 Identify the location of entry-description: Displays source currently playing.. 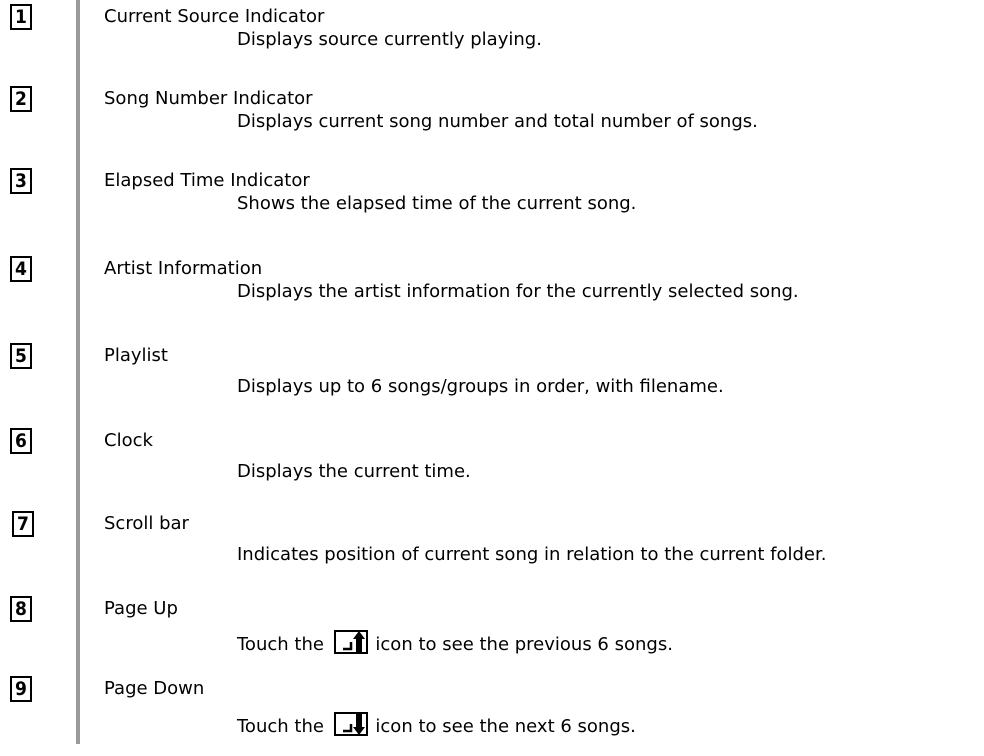
(389, 39).